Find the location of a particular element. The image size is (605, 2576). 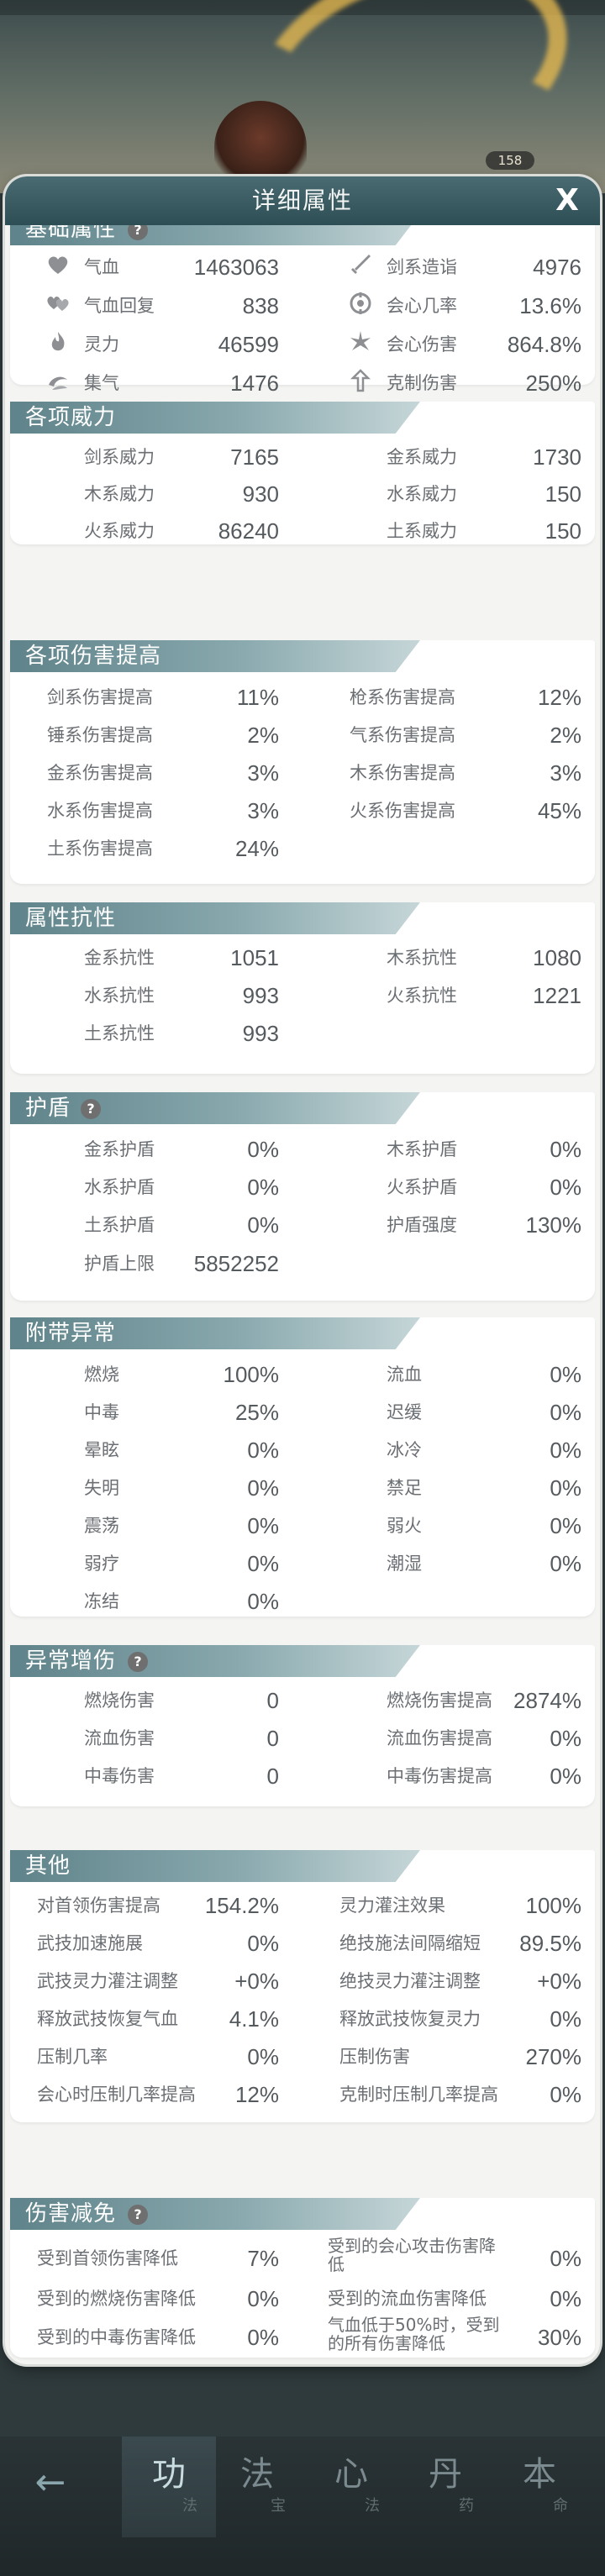

nav-tab-char: 功 is located at coordinates (169, 2474).